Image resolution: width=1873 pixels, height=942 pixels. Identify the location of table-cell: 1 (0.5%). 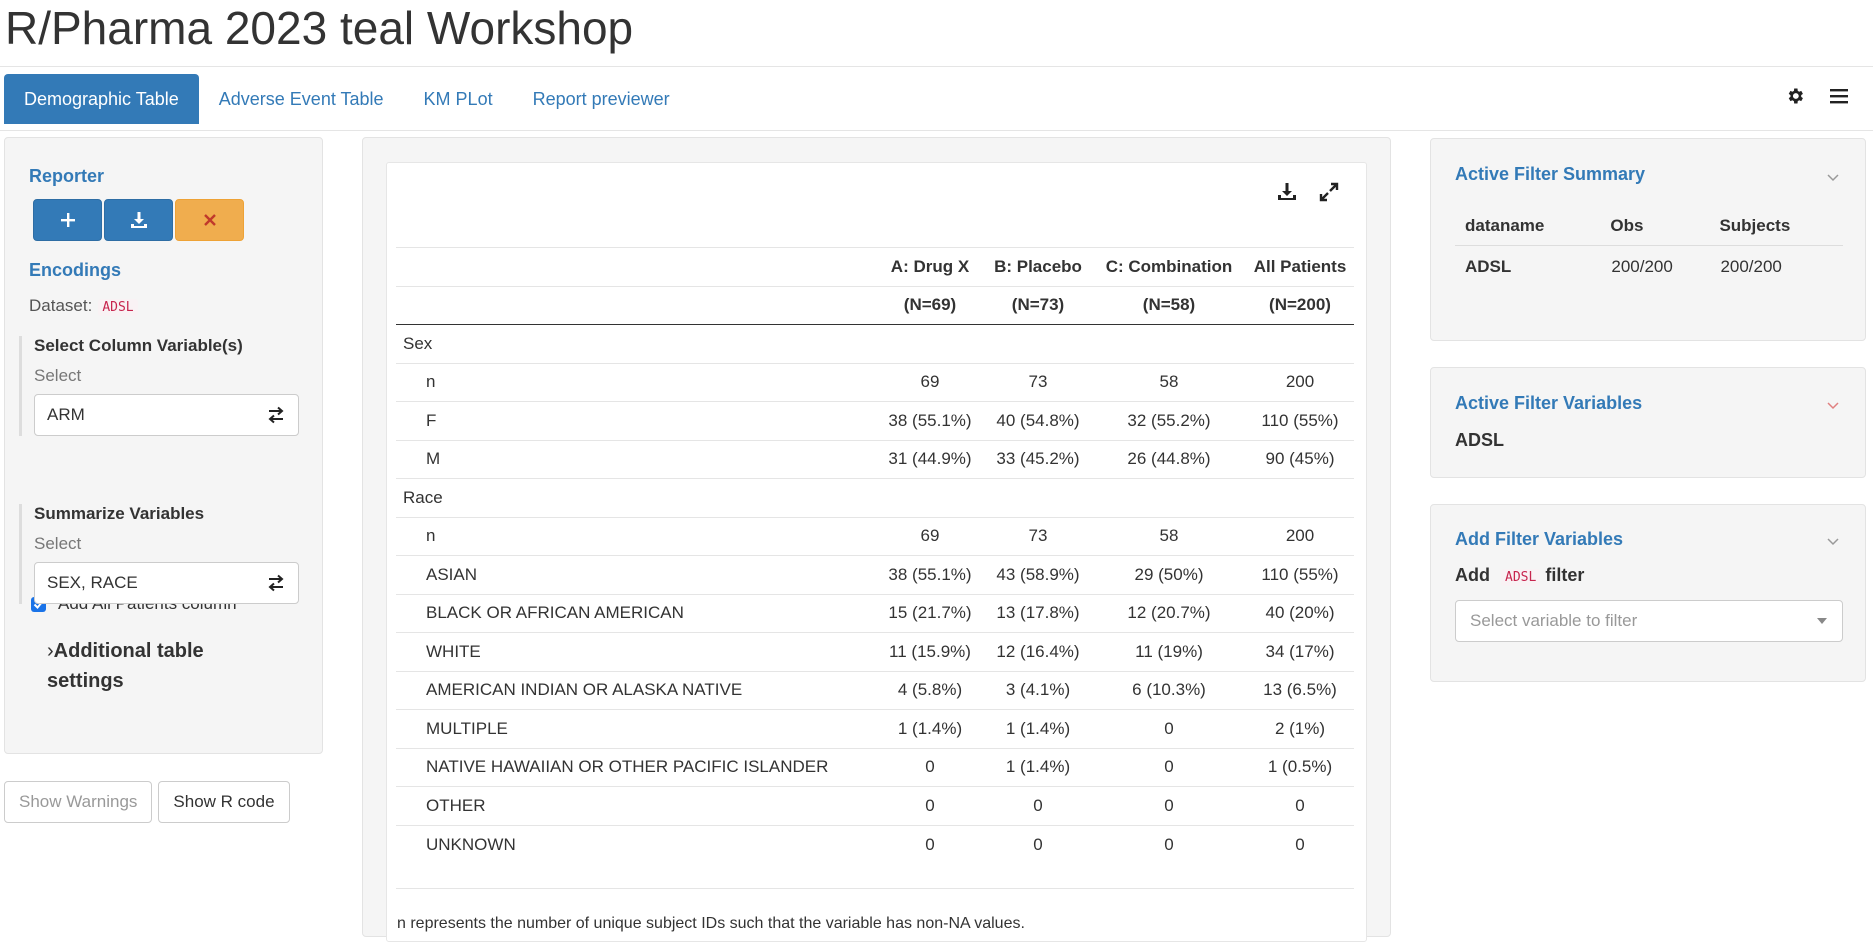
(1300, 767).